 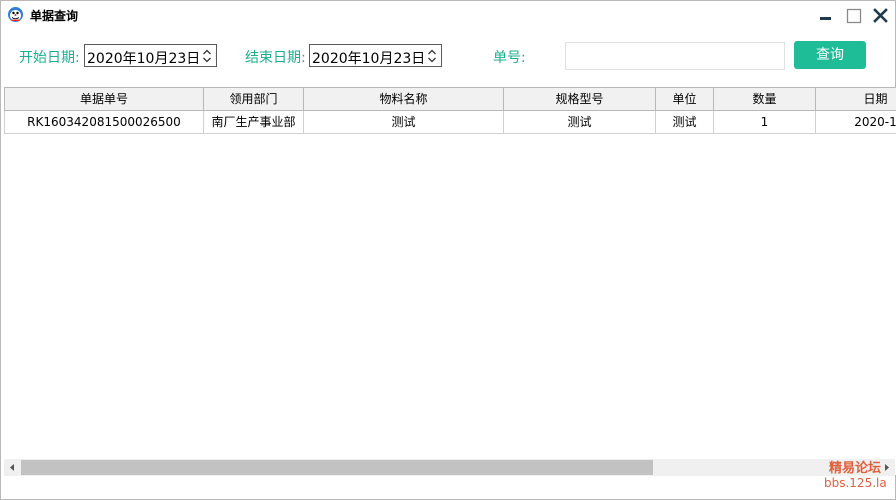 What do you see at coordinates (856, 99) in the screenshot?
I see `header-col-date: 日期` at bounding box center [856, 99].